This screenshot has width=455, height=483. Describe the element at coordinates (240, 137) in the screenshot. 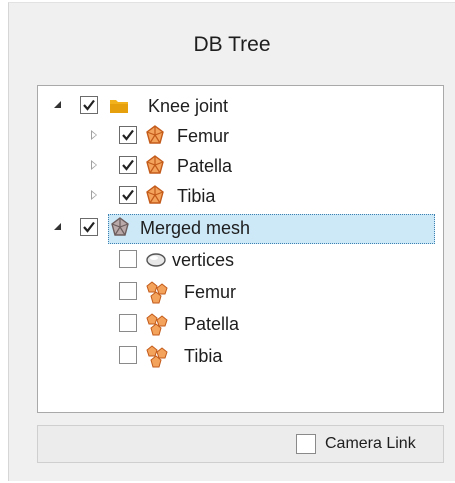

I see `tree-row-femur: Femur` at that location.